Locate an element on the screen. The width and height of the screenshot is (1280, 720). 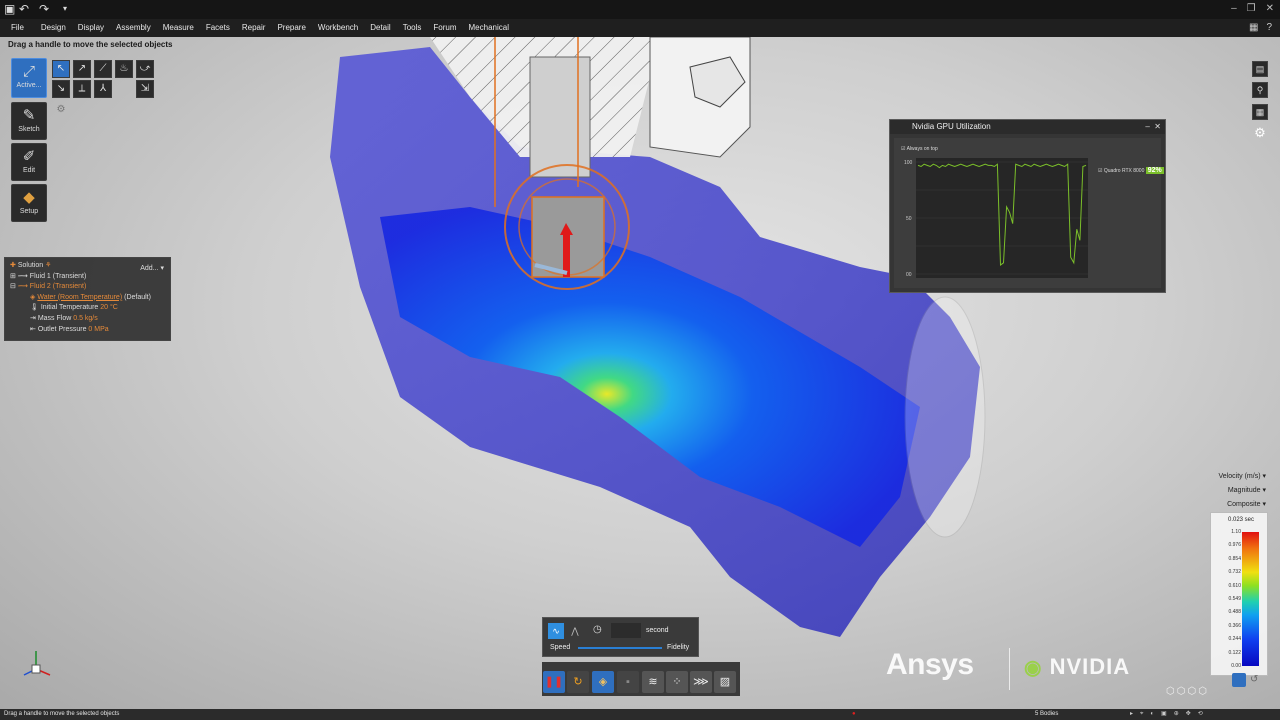
tree-initial-temp: 🌡 Initial Temperature 20 °C is located at coordinates (87, 308).